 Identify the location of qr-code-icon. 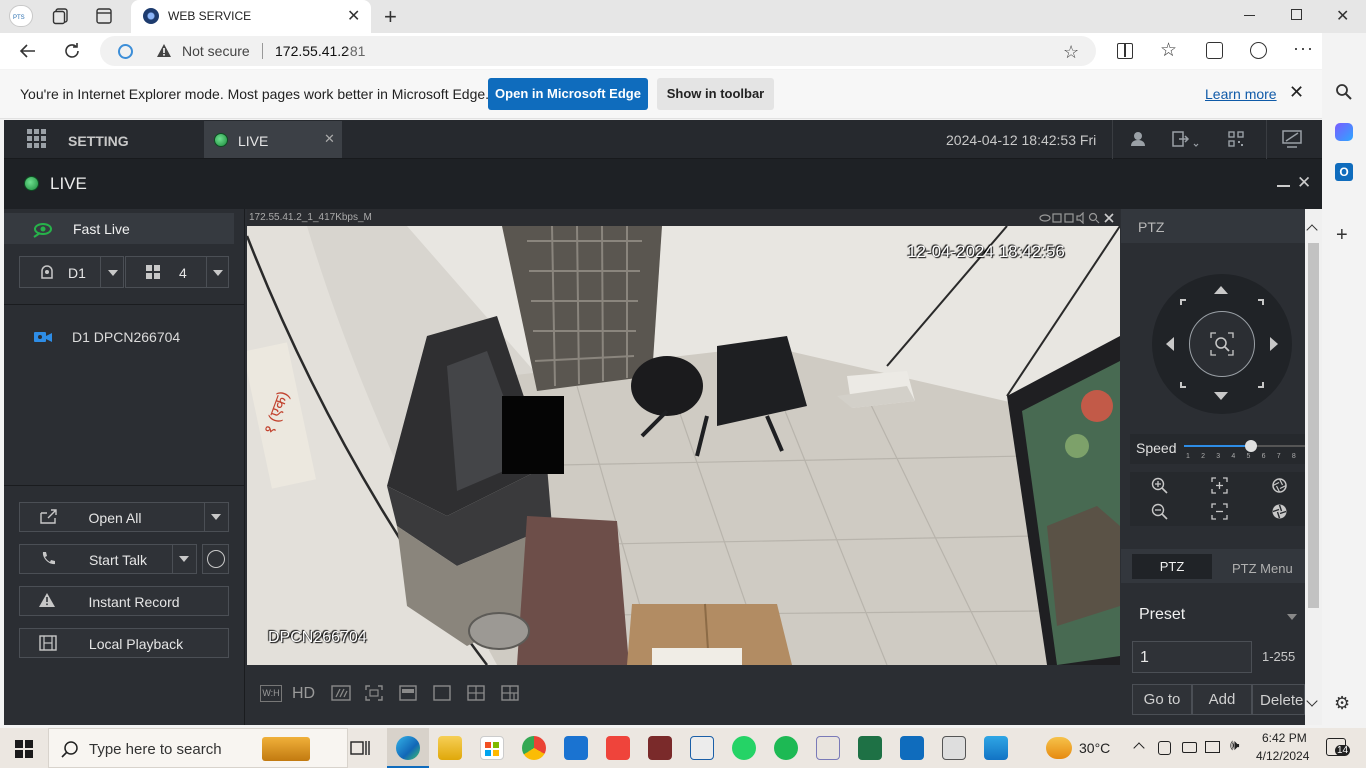
(1236, 139).